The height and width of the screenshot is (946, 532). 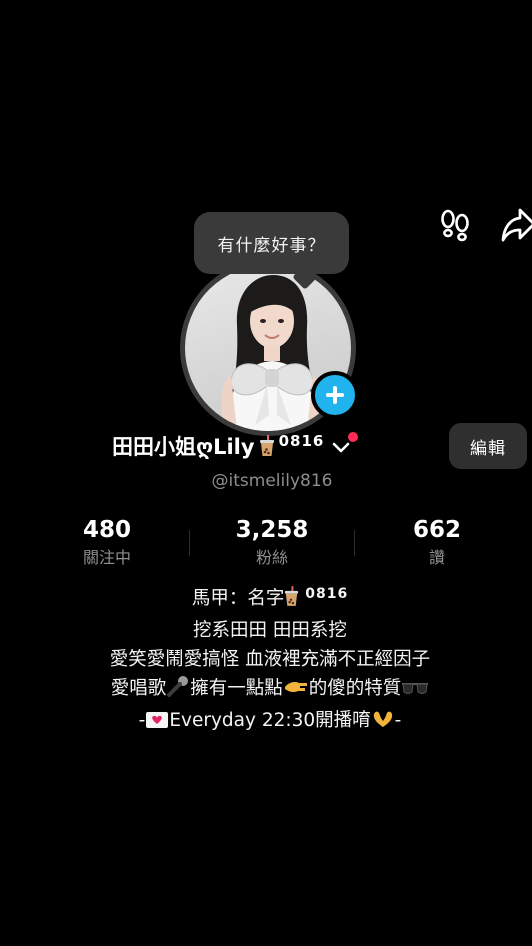 I want to click on add-avatar-button, so click(x=335, y=395).